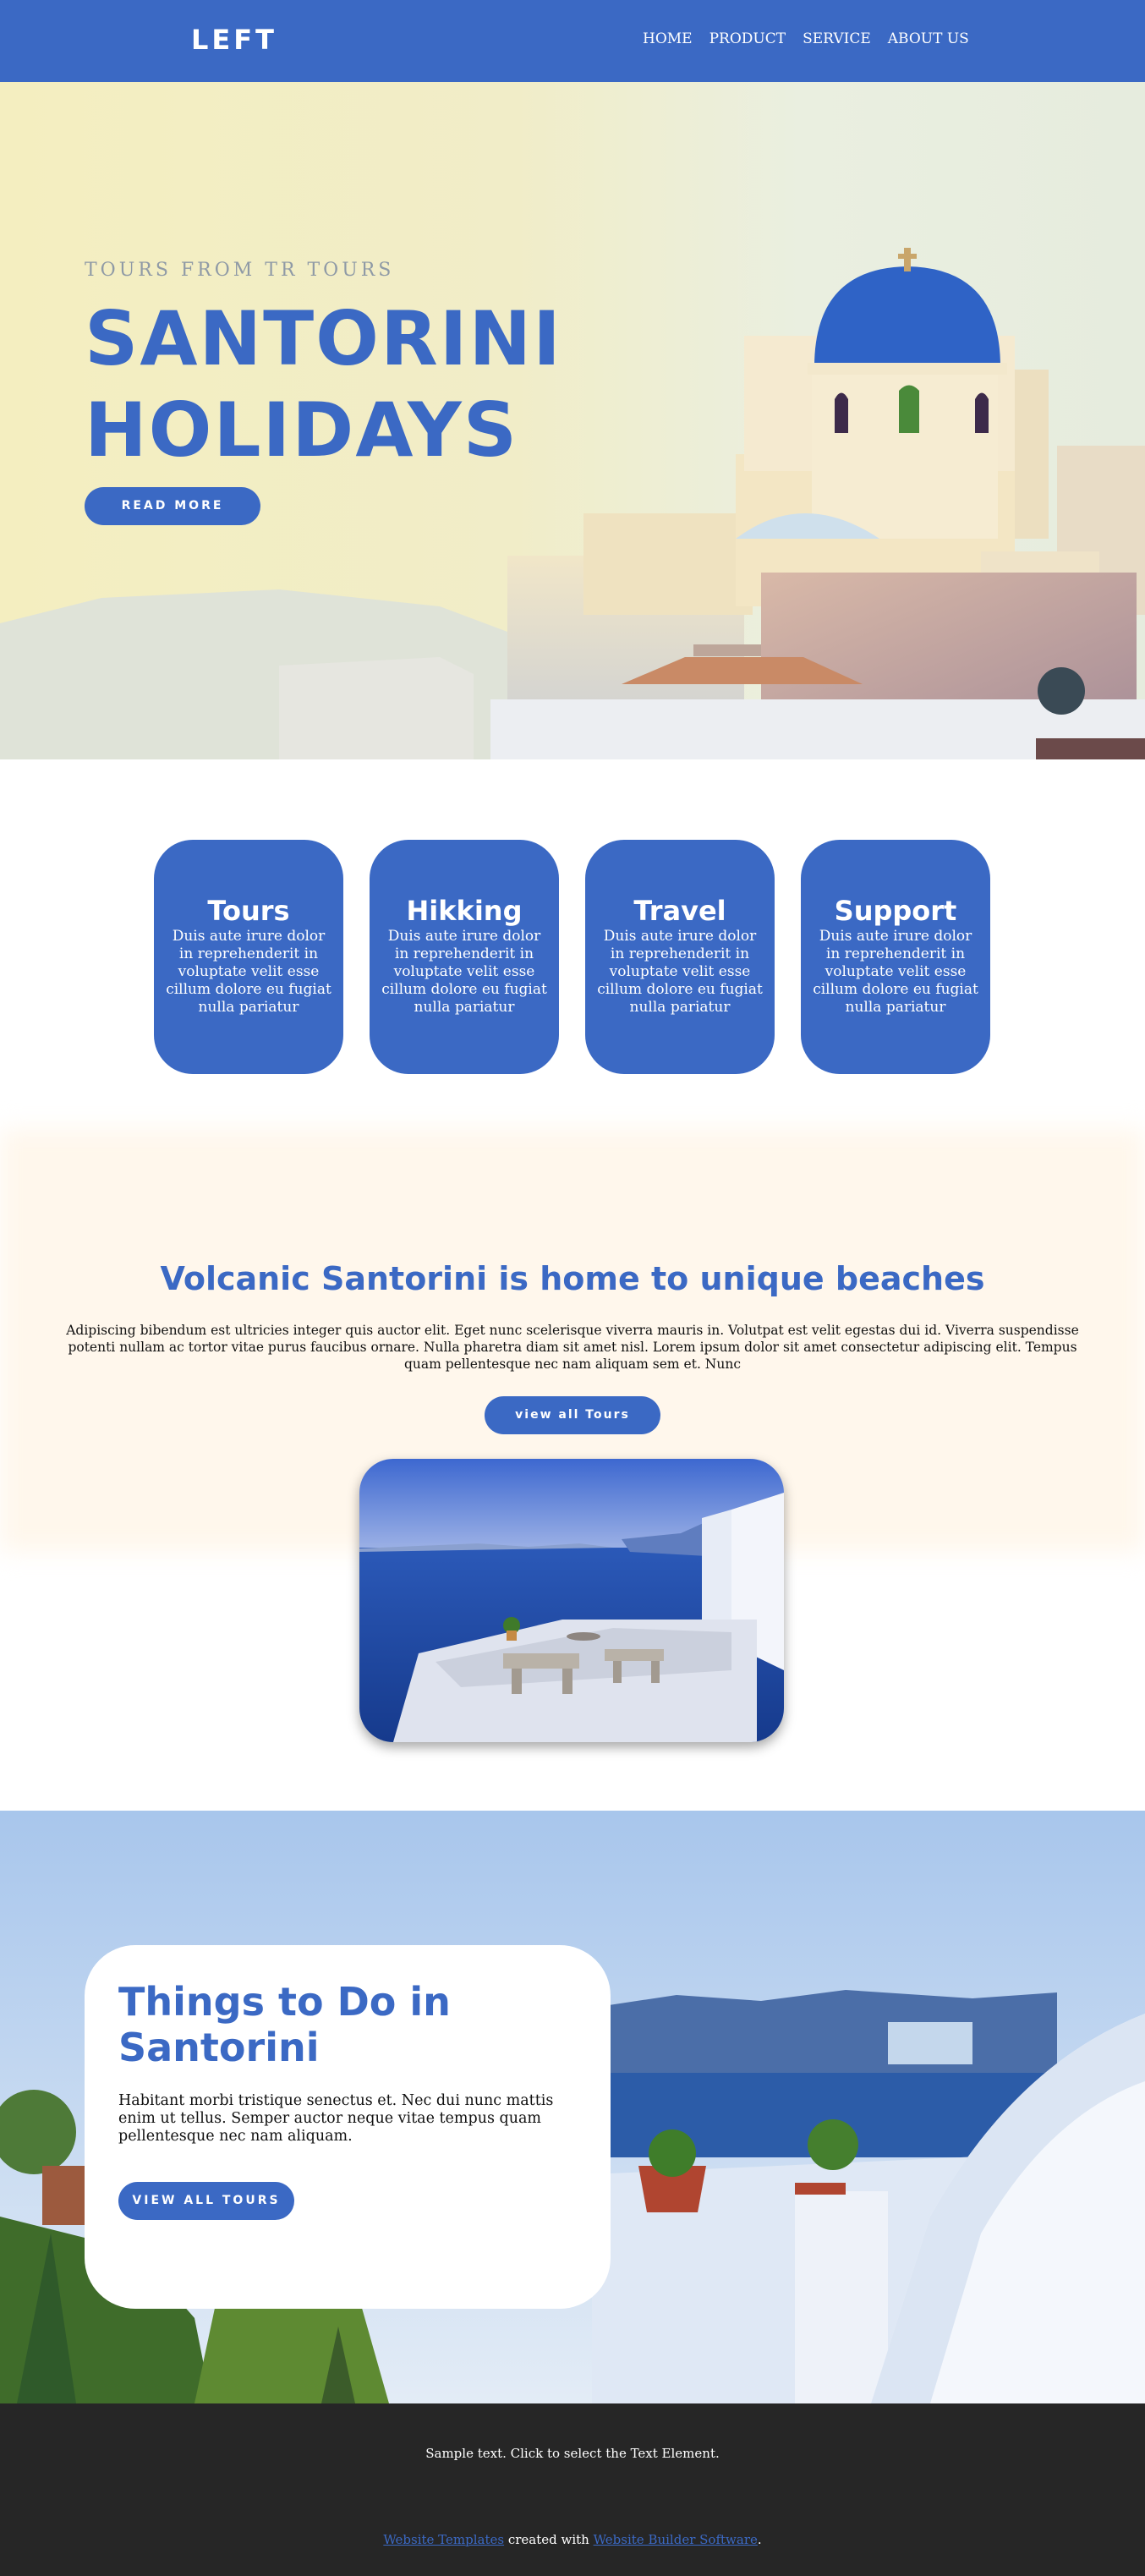  Describe the element at coordinates (549, 2539) in the screenshot. I see `footer-credit-middle: created with` at that location.